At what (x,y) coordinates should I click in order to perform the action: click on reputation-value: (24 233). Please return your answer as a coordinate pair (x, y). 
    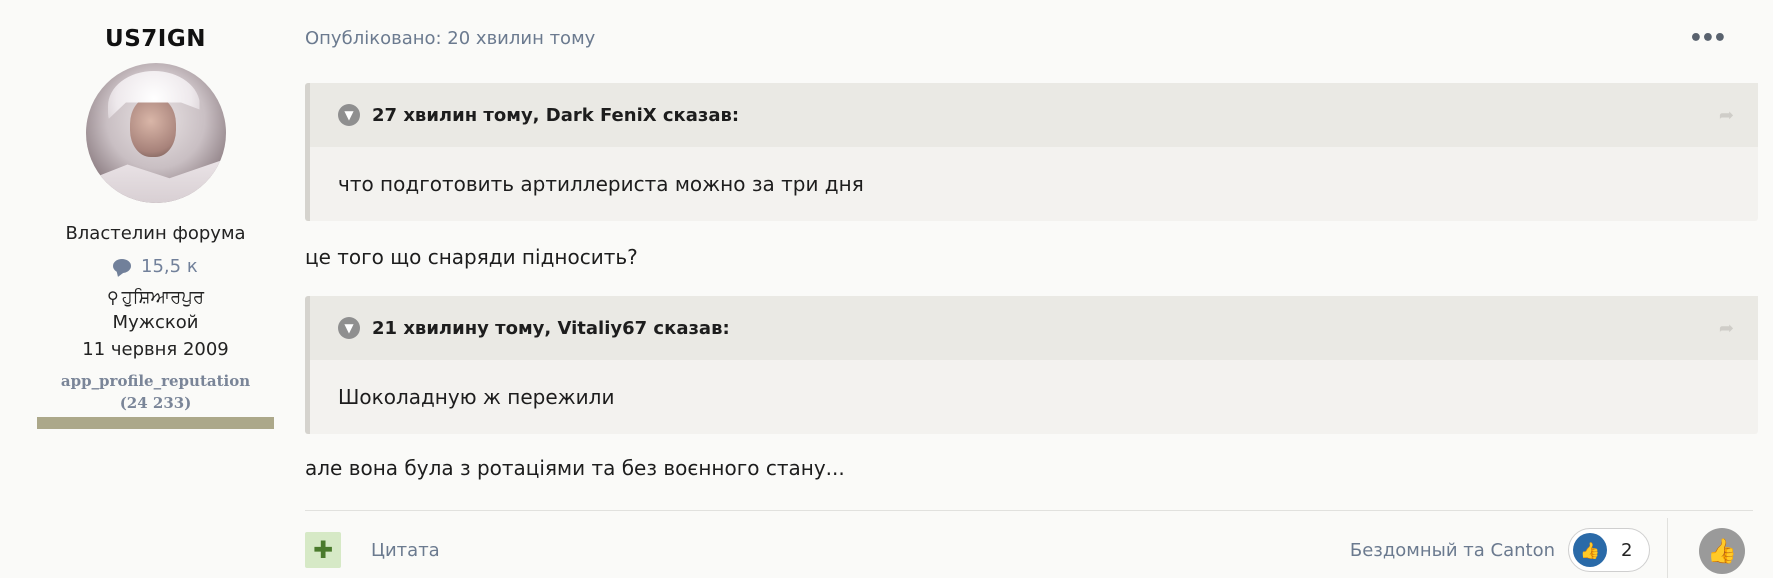
    Looking at the image, I should click on (155, 403).